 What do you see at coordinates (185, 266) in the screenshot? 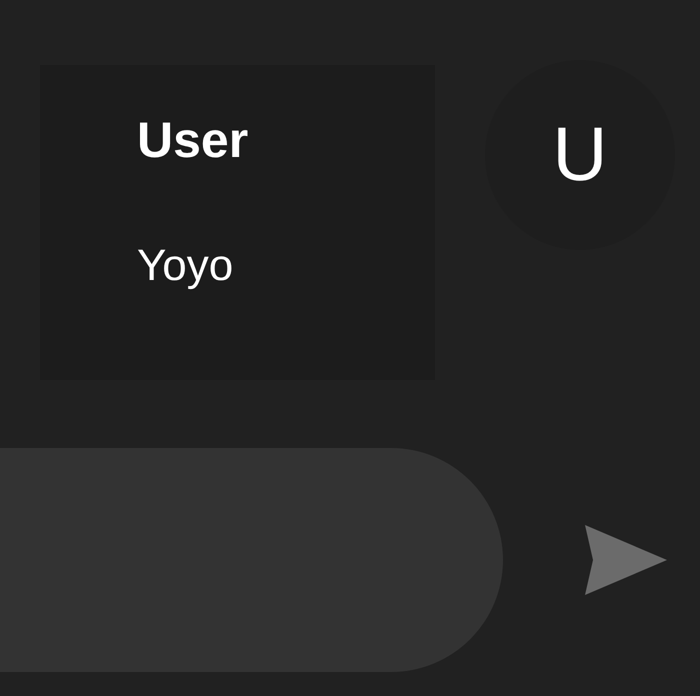
I see `message-text: Yoyo` at bounding box center [185, 266].